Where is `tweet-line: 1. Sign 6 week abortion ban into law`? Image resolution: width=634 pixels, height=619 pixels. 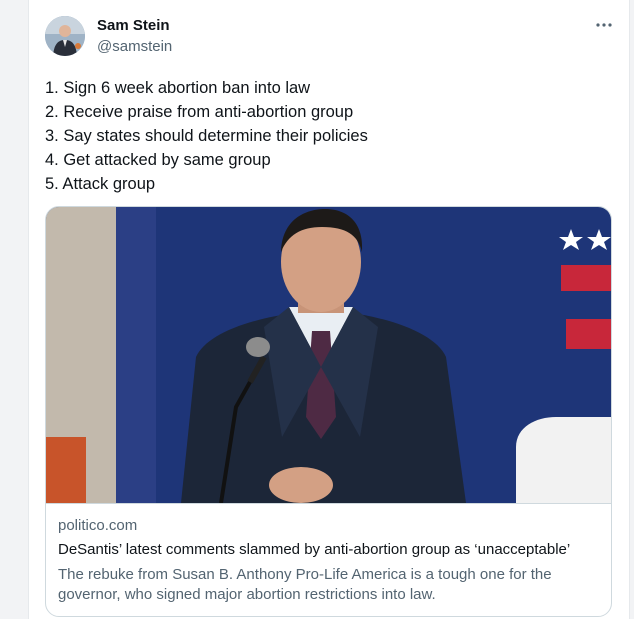
tweet-line: 1. Sign 6 week abortion ban into law is located at coordinates (178, 88).